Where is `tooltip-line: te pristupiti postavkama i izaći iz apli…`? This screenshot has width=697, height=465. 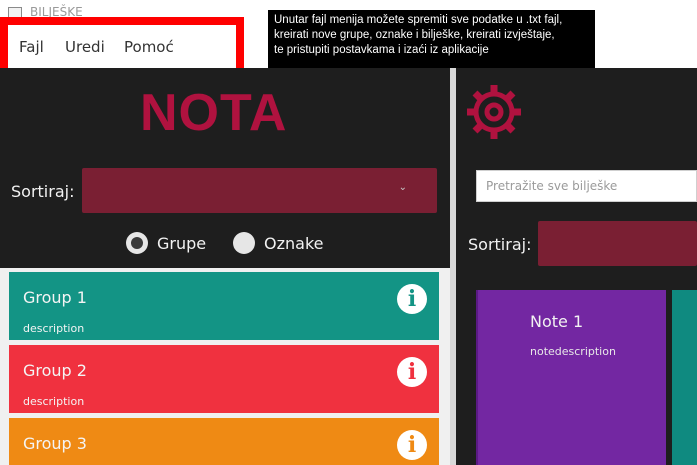
tooltip-line: te pristupiti postavkama i izaći iz apli… is located at coordinates (381, 50).